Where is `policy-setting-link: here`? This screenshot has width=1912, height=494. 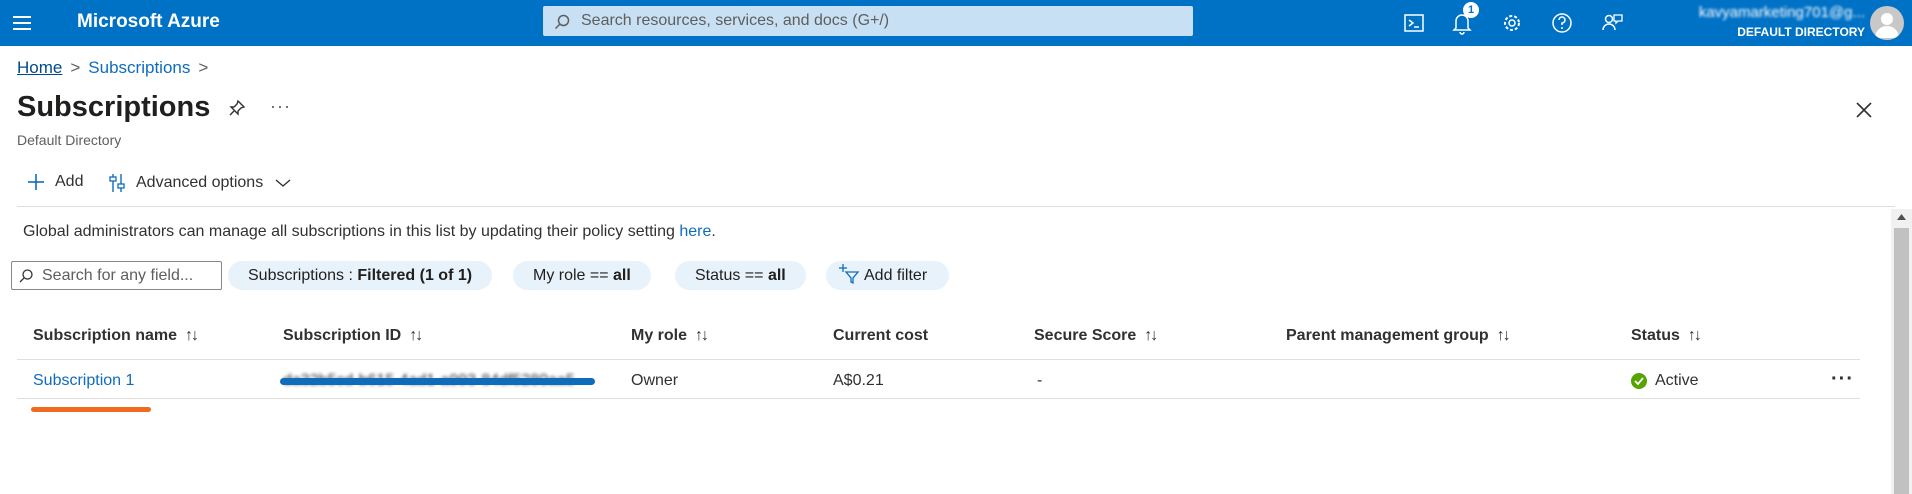
policy-setting-link: here is located at coordinates (695, 231).